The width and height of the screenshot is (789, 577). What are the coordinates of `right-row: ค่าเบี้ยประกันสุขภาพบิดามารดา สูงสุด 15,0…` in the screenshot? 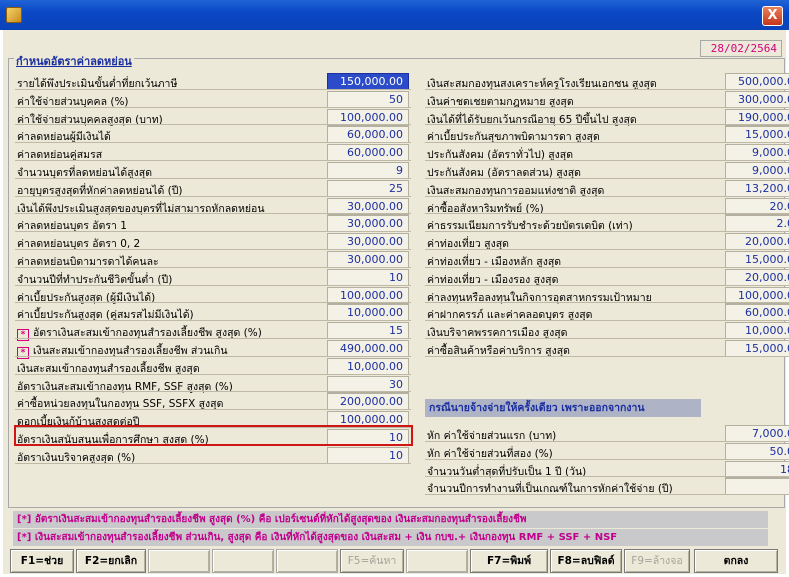 It's located at (608, 135).